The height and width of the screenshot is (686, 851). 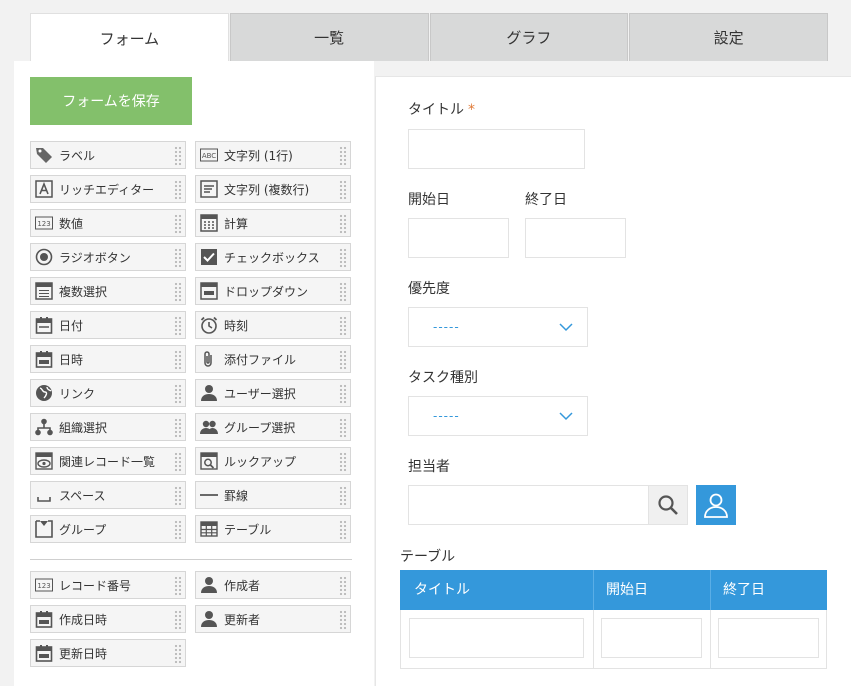 I want to click on calculator-icon, so click(x=209, y=223).